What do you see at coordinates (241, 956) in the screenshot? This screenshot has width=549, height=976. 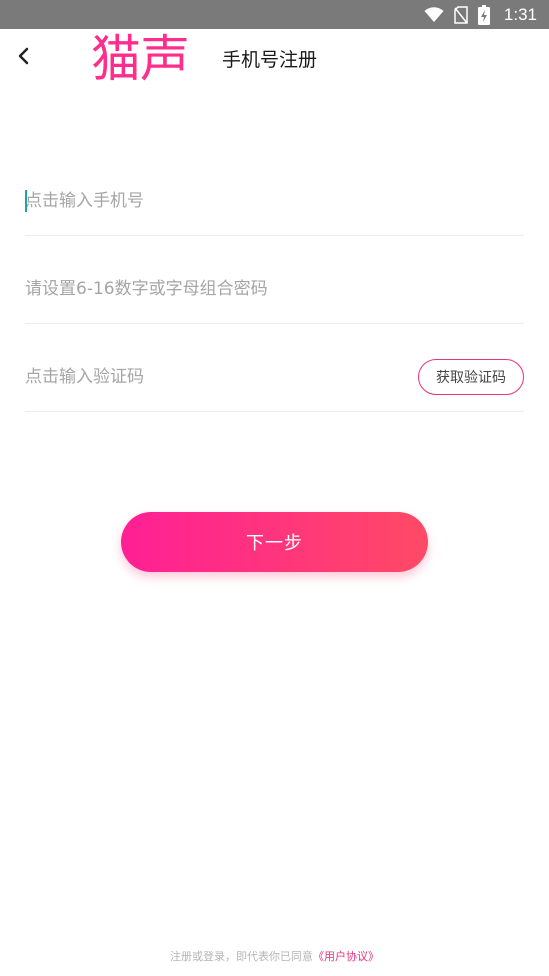 I see `agreement-text: 注册或登录，即代表你已同意` at bounding box center [241, 956].